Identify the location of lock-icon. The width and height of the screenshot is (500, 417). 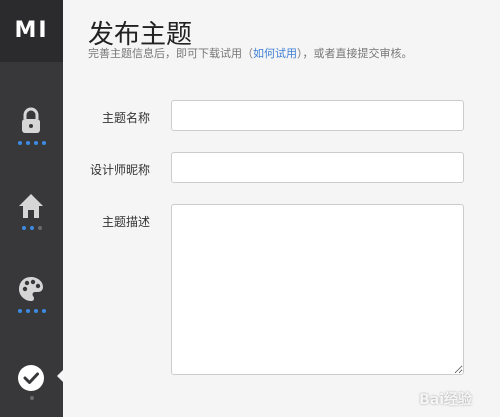
(31, 120).